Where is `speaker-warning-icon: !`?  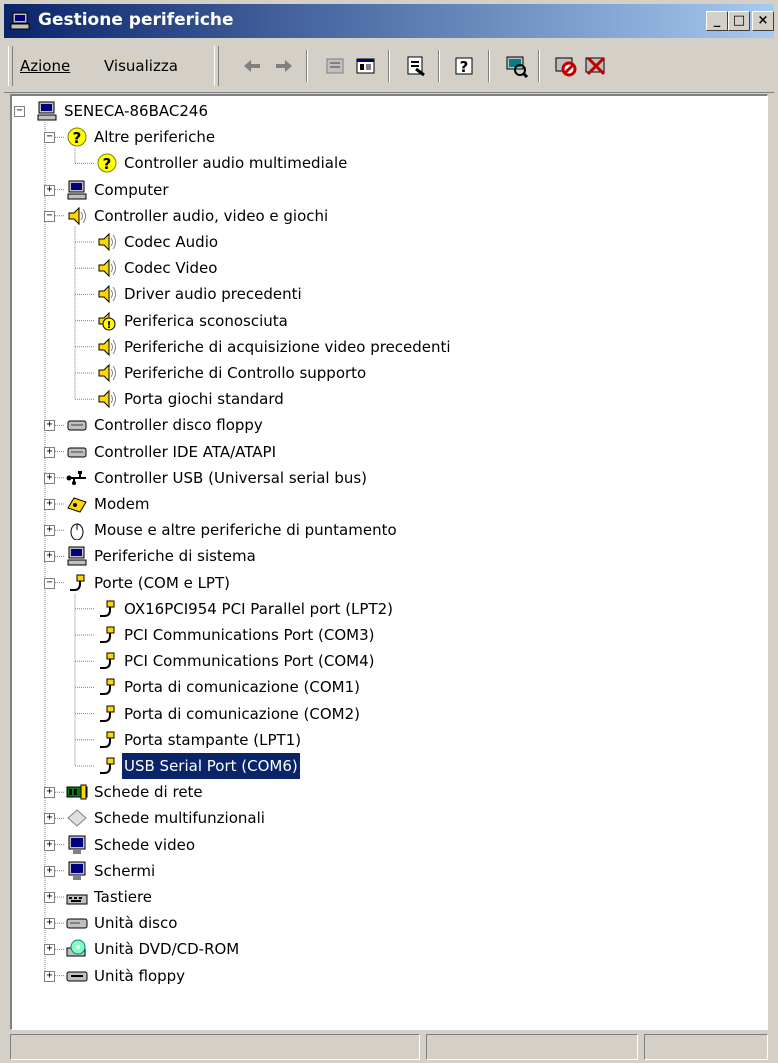 speaker-warning-icon: ! is located at coordinates (107, 321).